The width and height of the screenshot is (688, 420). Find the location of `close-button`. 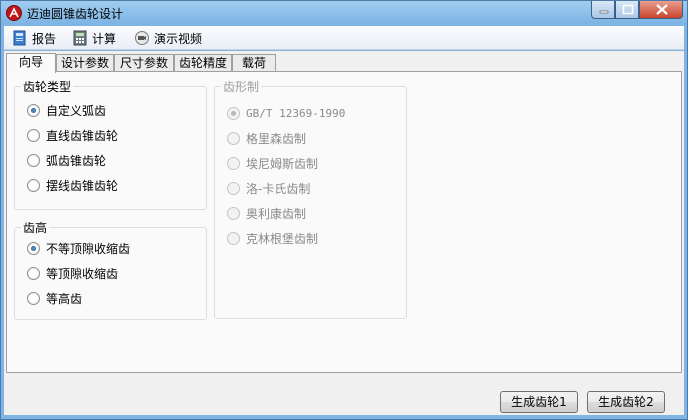

close-button is located at coordinates (661, 10).